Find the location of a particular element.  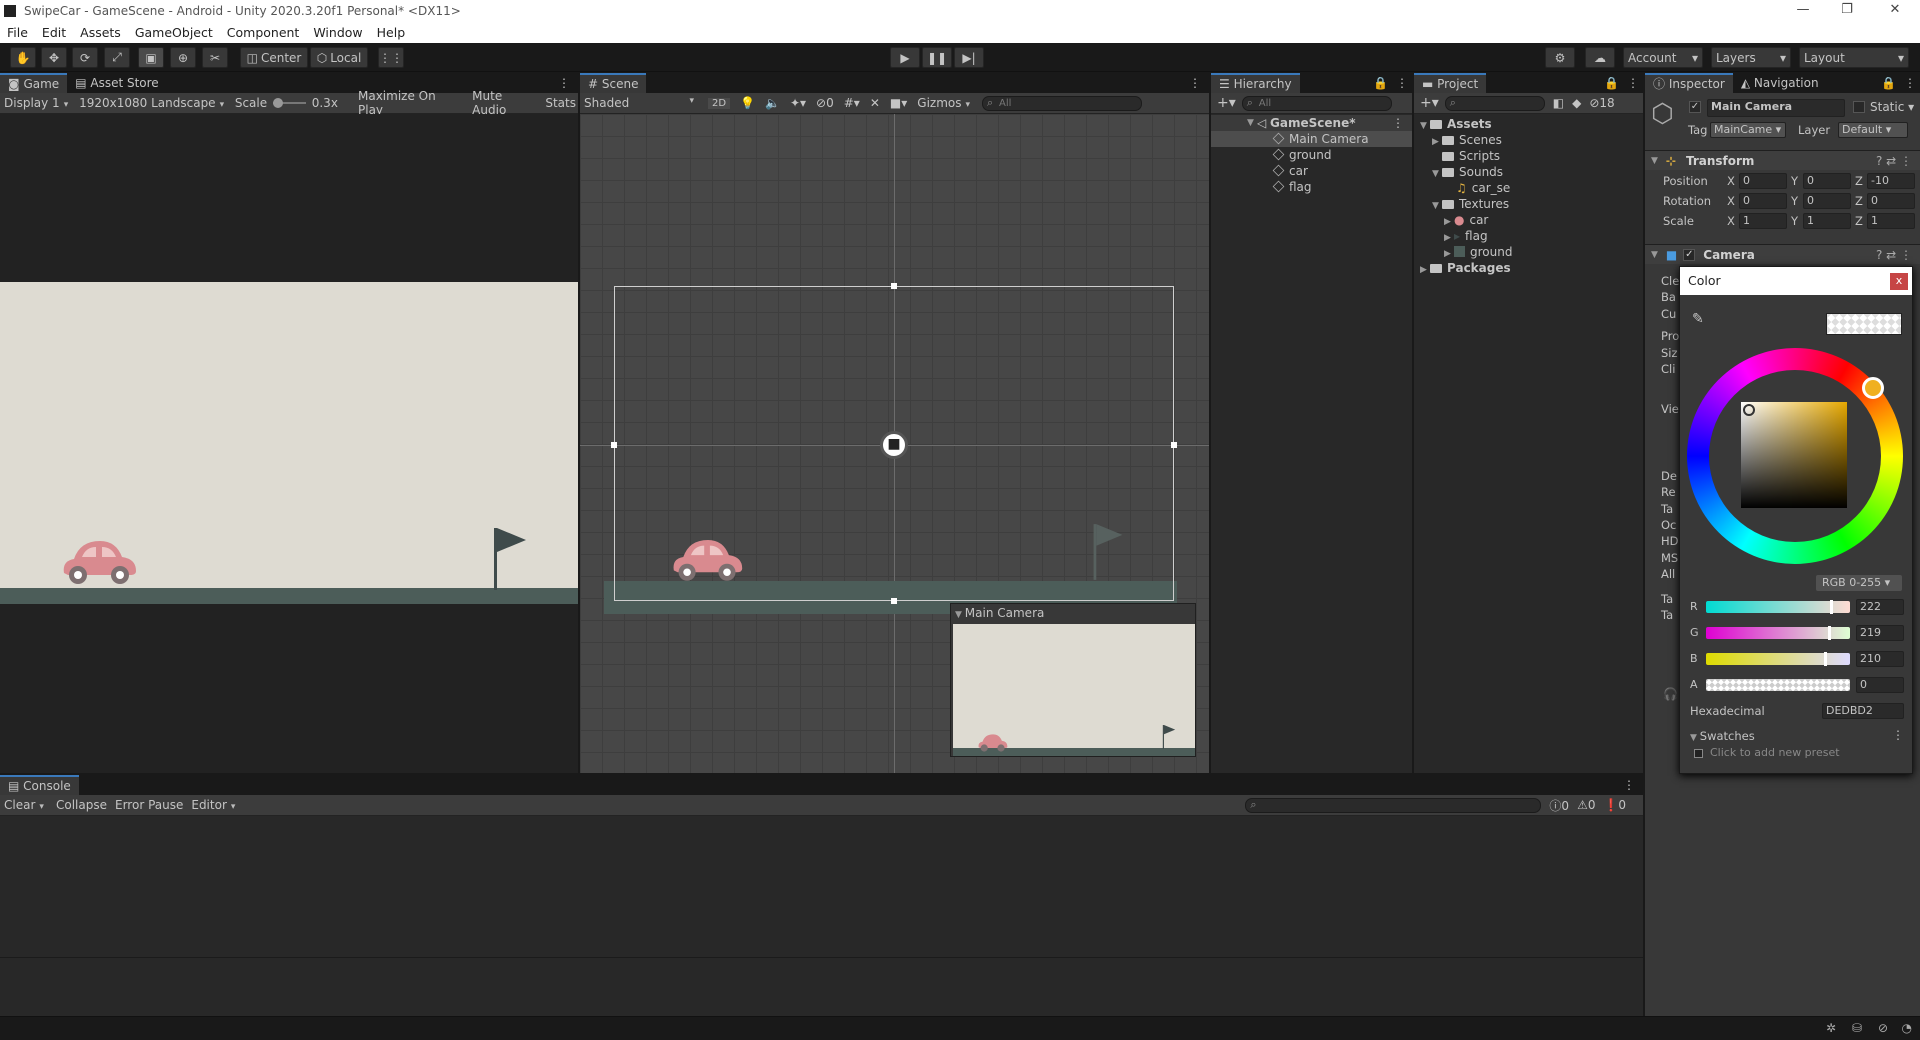

error-count-toggle: ❗0 is located at coordinates (1614, 805).